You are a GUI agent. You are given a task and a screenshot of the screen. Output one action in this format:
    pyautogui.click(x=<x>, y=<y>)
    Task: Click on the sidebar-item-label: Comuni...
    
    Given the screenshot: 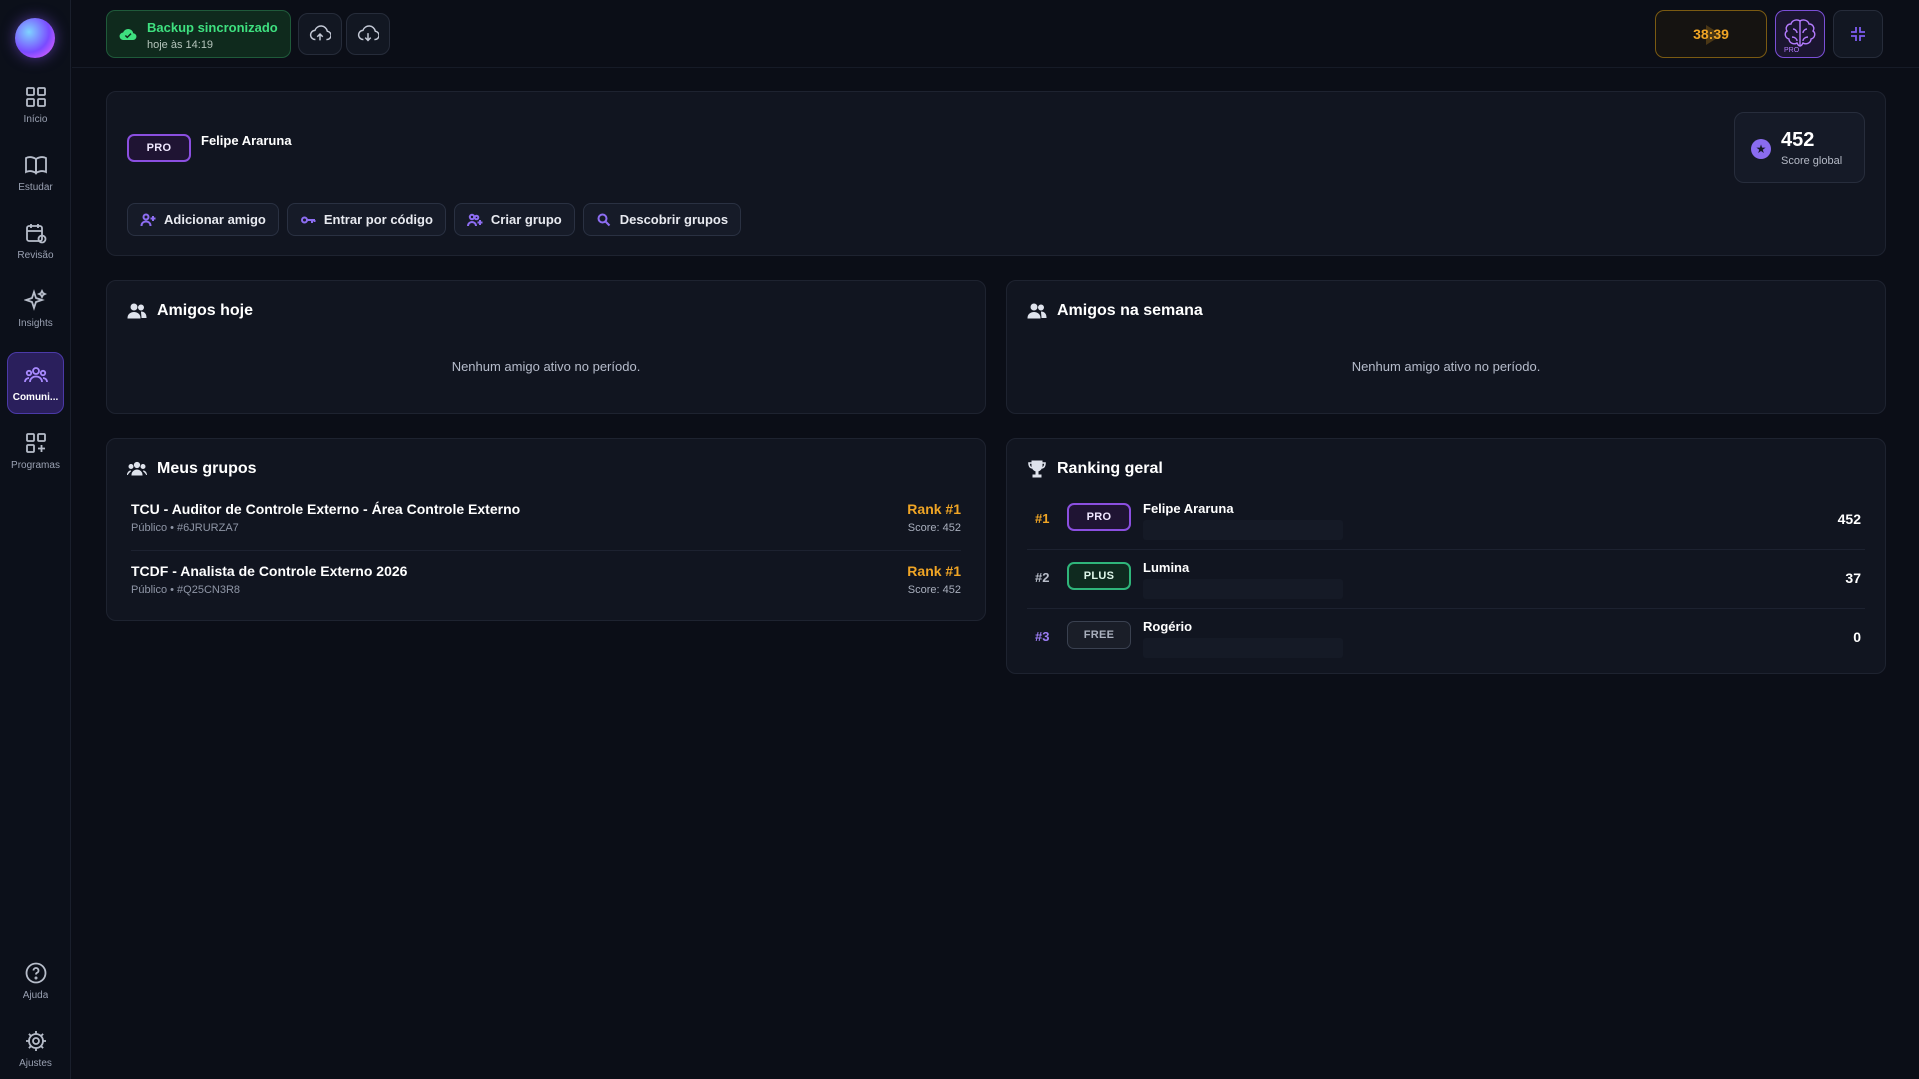 What is the action you would take?
    pyautogui.click(x=35, y=397)
    